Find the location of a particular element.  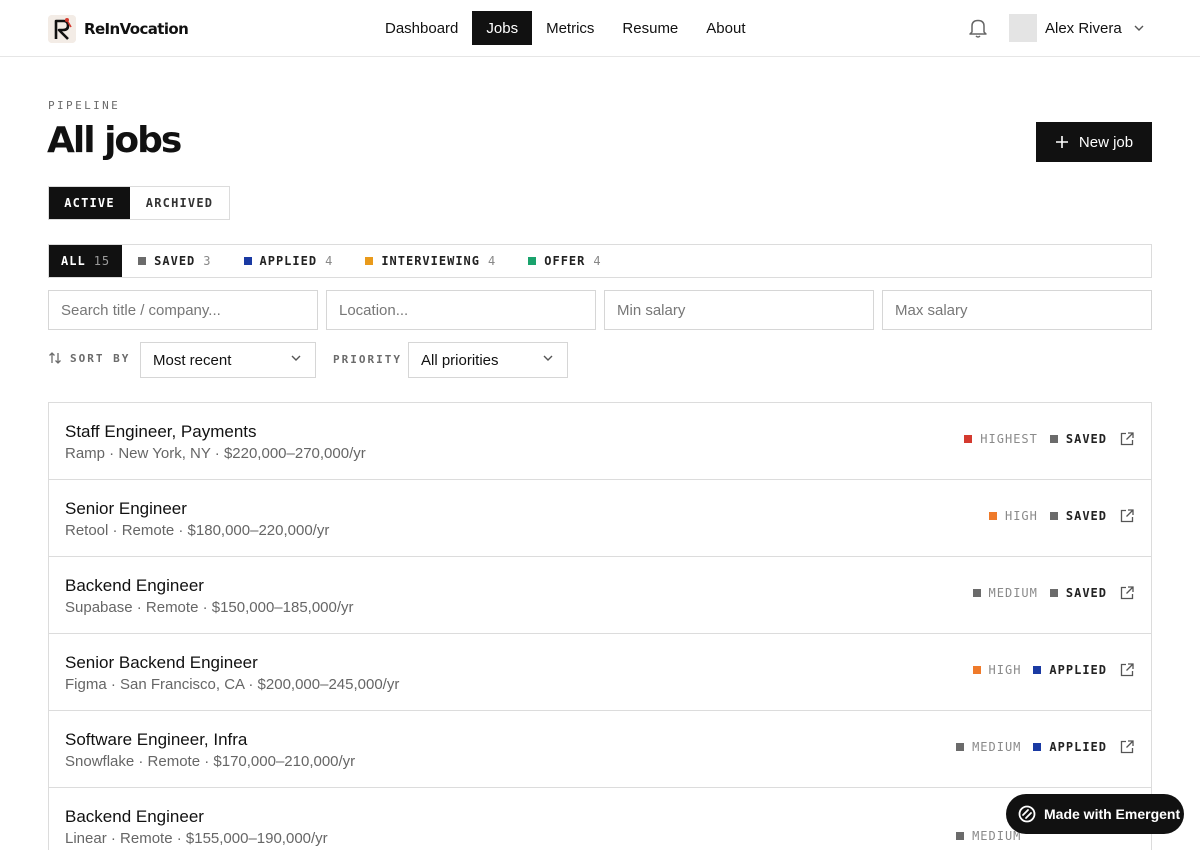

job-meta: Snowflake · Remote · $170,000–210,000/yr is located at coordinates (210, 761).